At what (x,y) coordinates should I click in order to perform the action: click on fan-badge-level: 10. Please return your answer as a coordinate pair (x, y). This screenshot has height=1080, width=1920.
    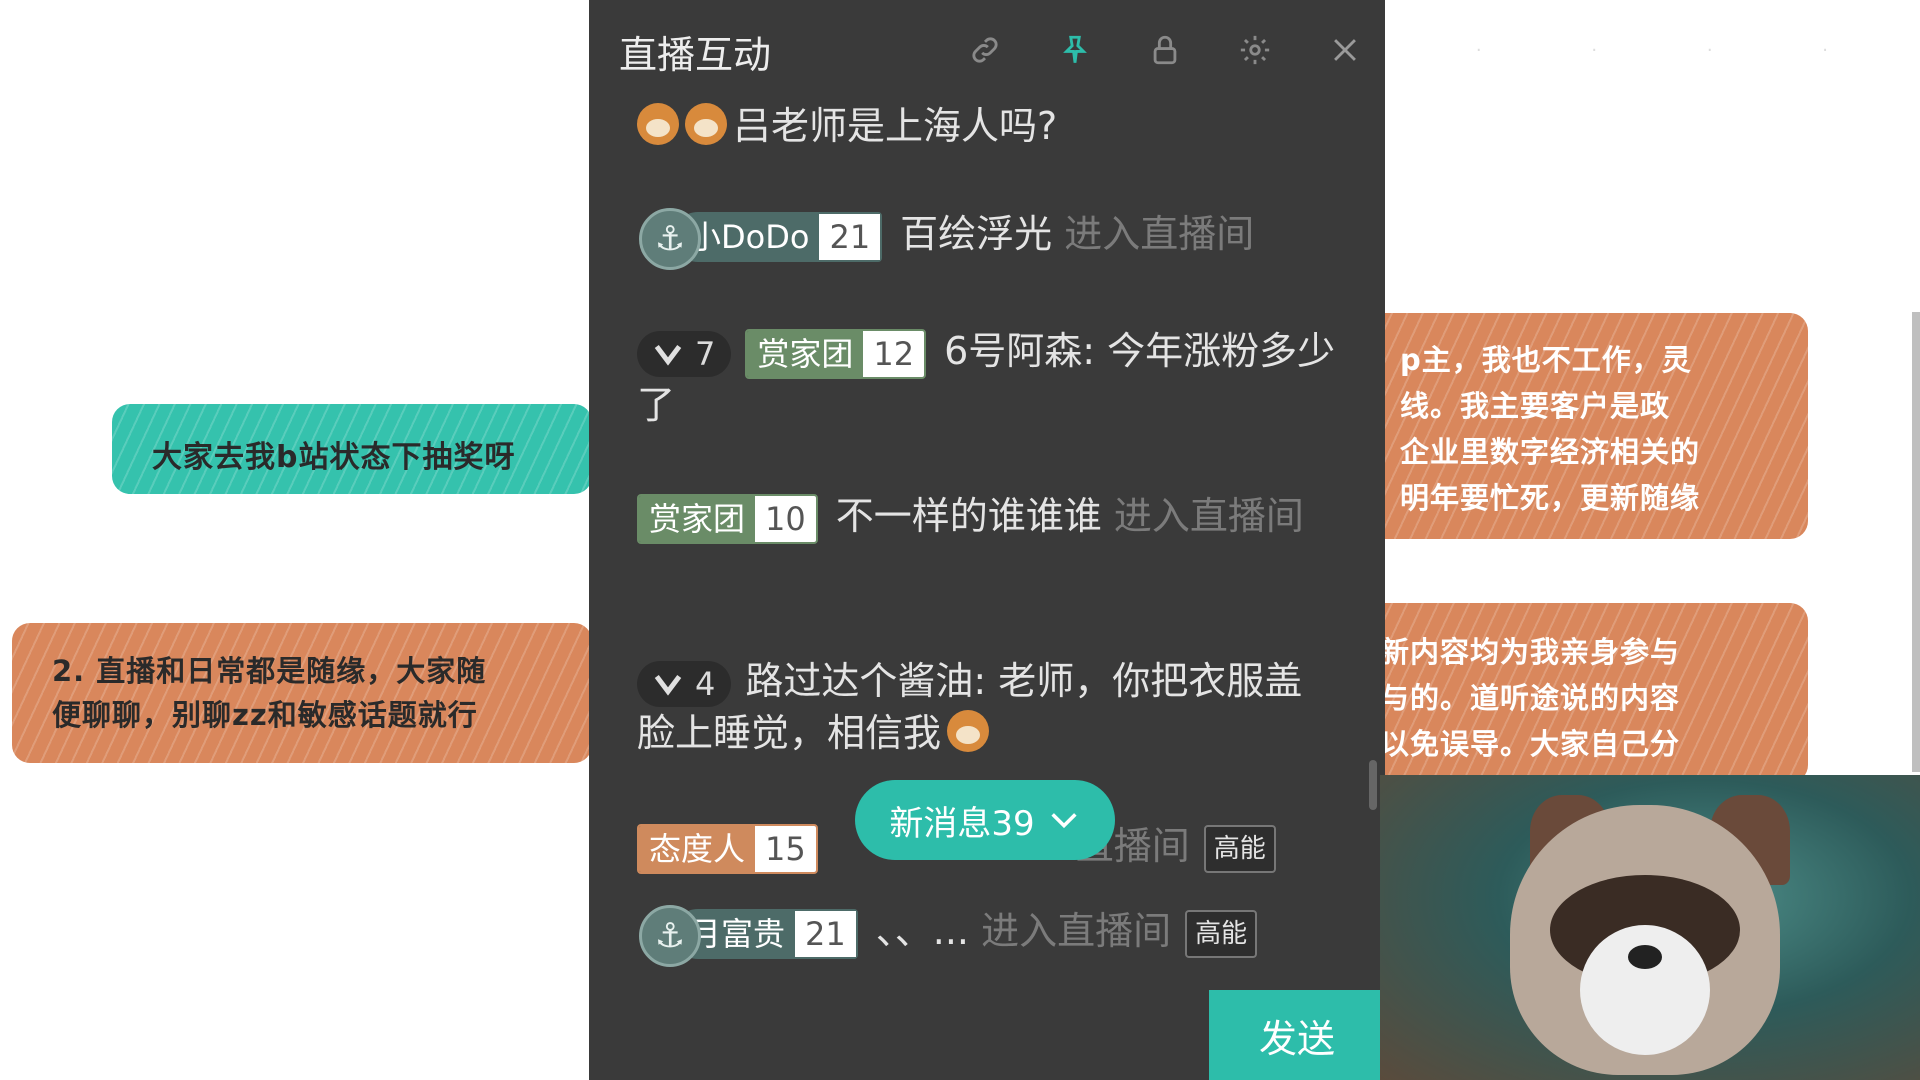
    Looking at the image, I should click on (785, 518).